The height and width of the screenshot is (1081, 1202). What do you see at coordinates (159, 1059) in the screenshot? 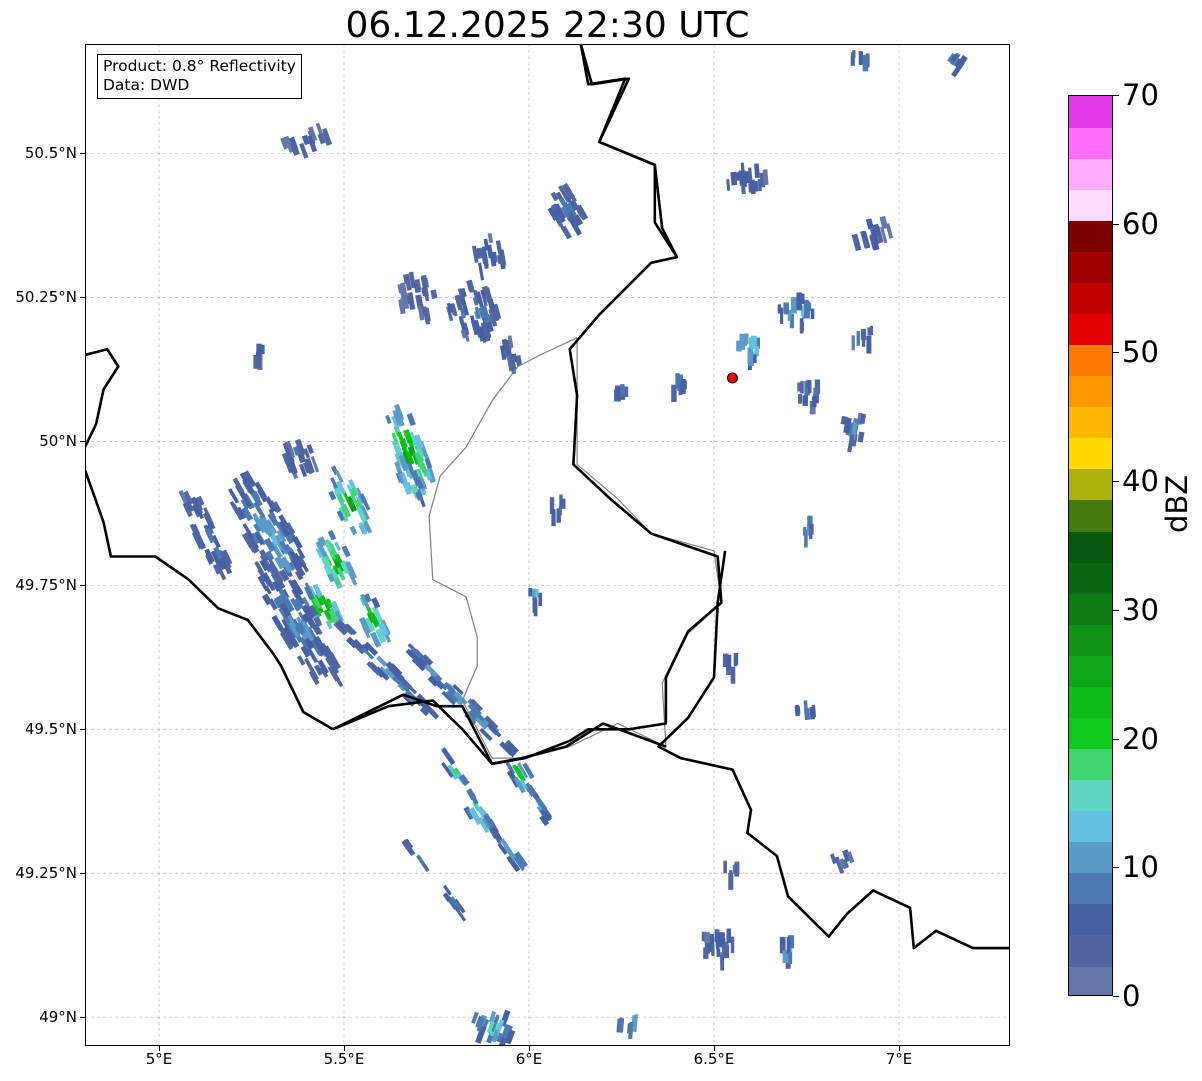
I see `longitude-tick-label: 5°E` at bounding box center [159, 1059].